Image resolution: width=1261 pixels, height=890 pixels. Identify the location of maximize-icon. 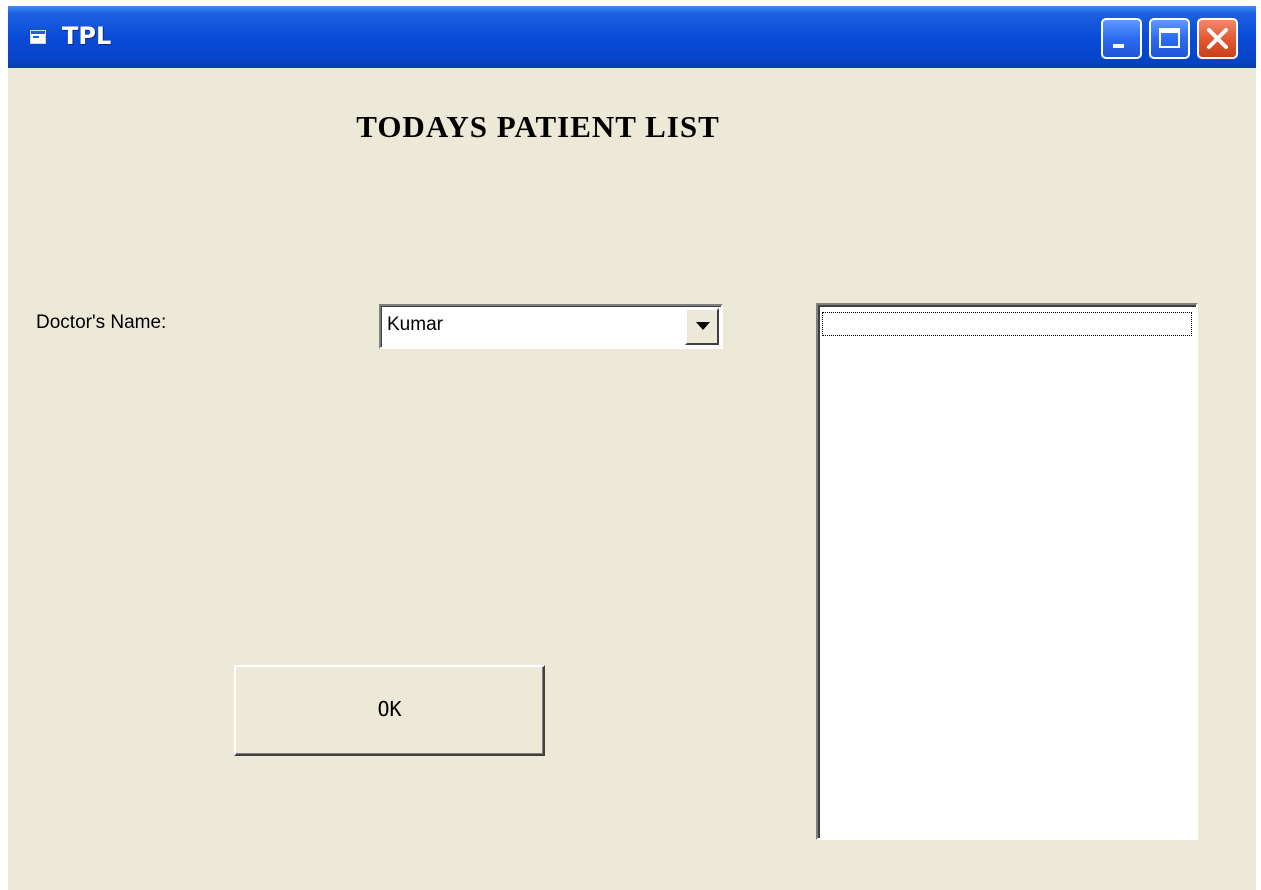
(1169, 38).